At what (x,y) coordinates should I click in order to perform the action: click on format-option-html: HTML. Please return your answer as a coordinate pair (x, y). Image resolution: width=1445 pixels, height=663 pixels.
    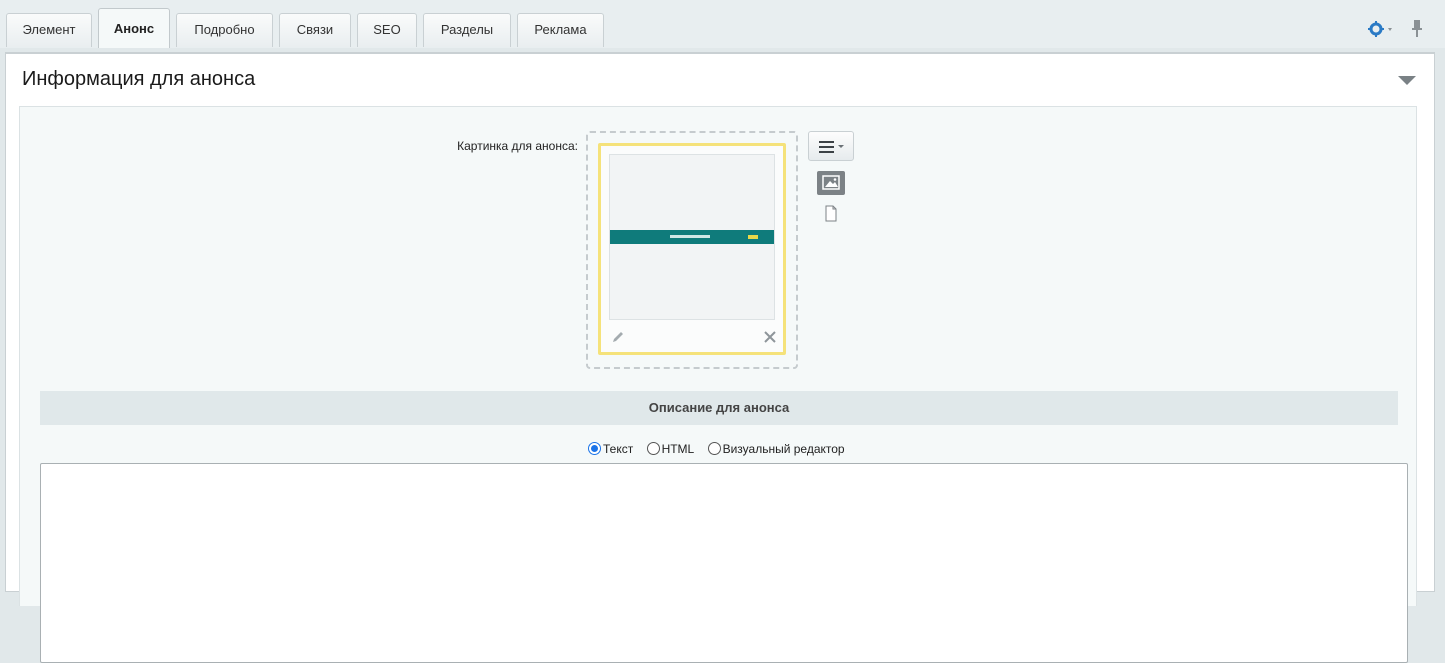
    Looking at the image, I should click on (670, 448).